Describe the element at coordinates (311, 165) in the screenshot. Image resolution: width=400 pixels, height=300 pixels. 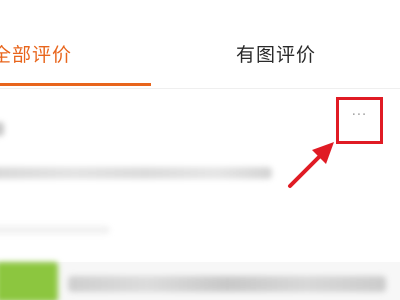
I see `red-arrow-icon` at that location.